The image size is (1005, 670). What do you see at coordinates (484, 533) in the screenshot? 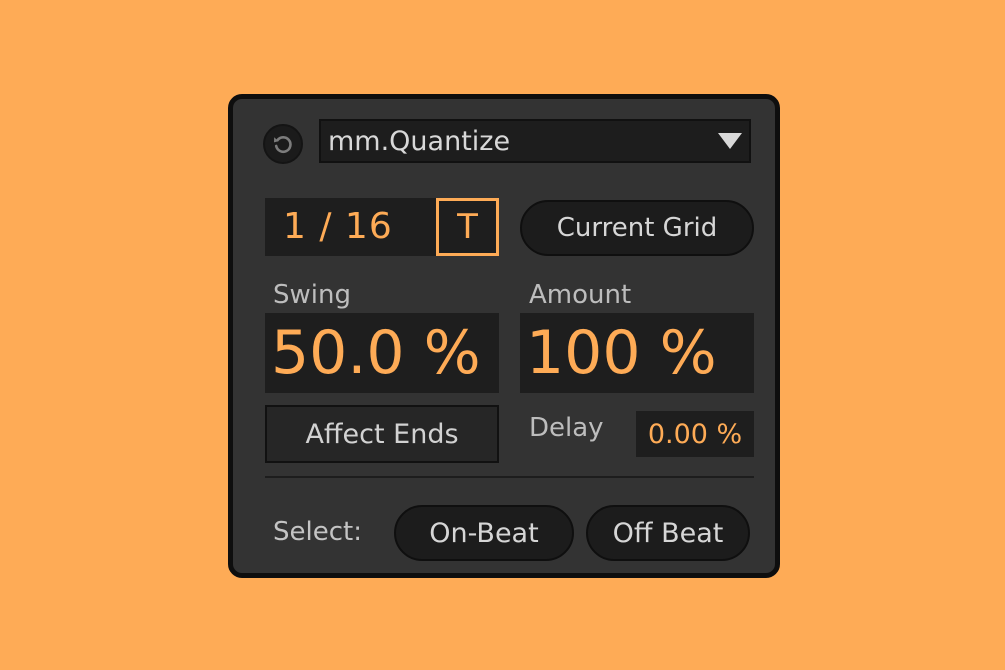
I see `on-beat-button: On-Beat` at bounding box center [484, 533].